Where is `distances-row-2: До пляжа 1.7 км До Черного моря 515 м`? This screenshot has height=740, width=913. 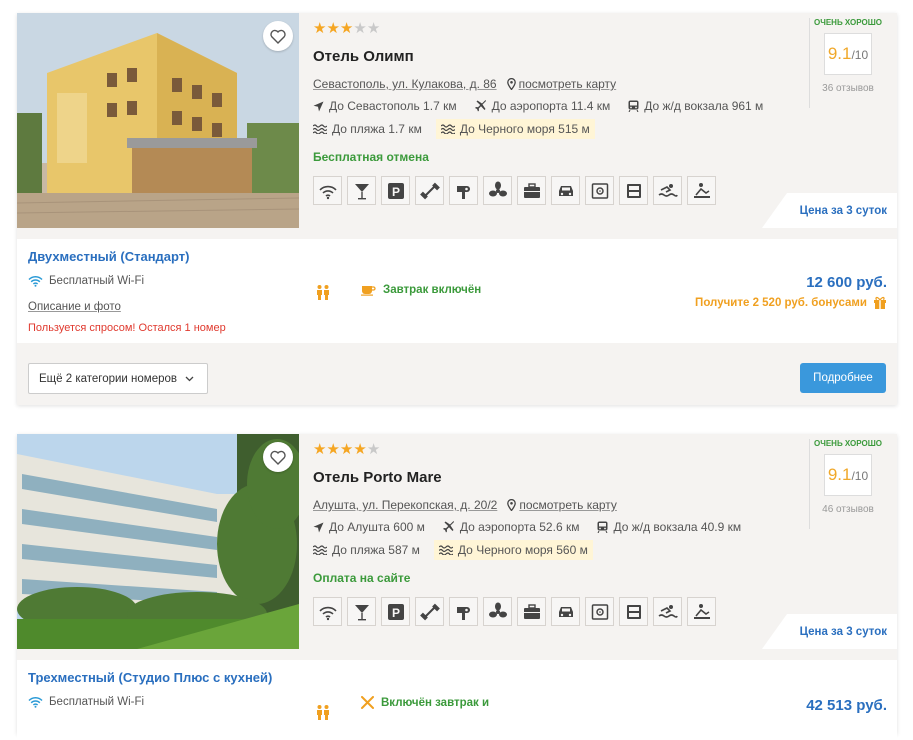
distances-row-2: До пляжа 1.7 км До Черного моря 515 м is located at coordinates (548, 129).